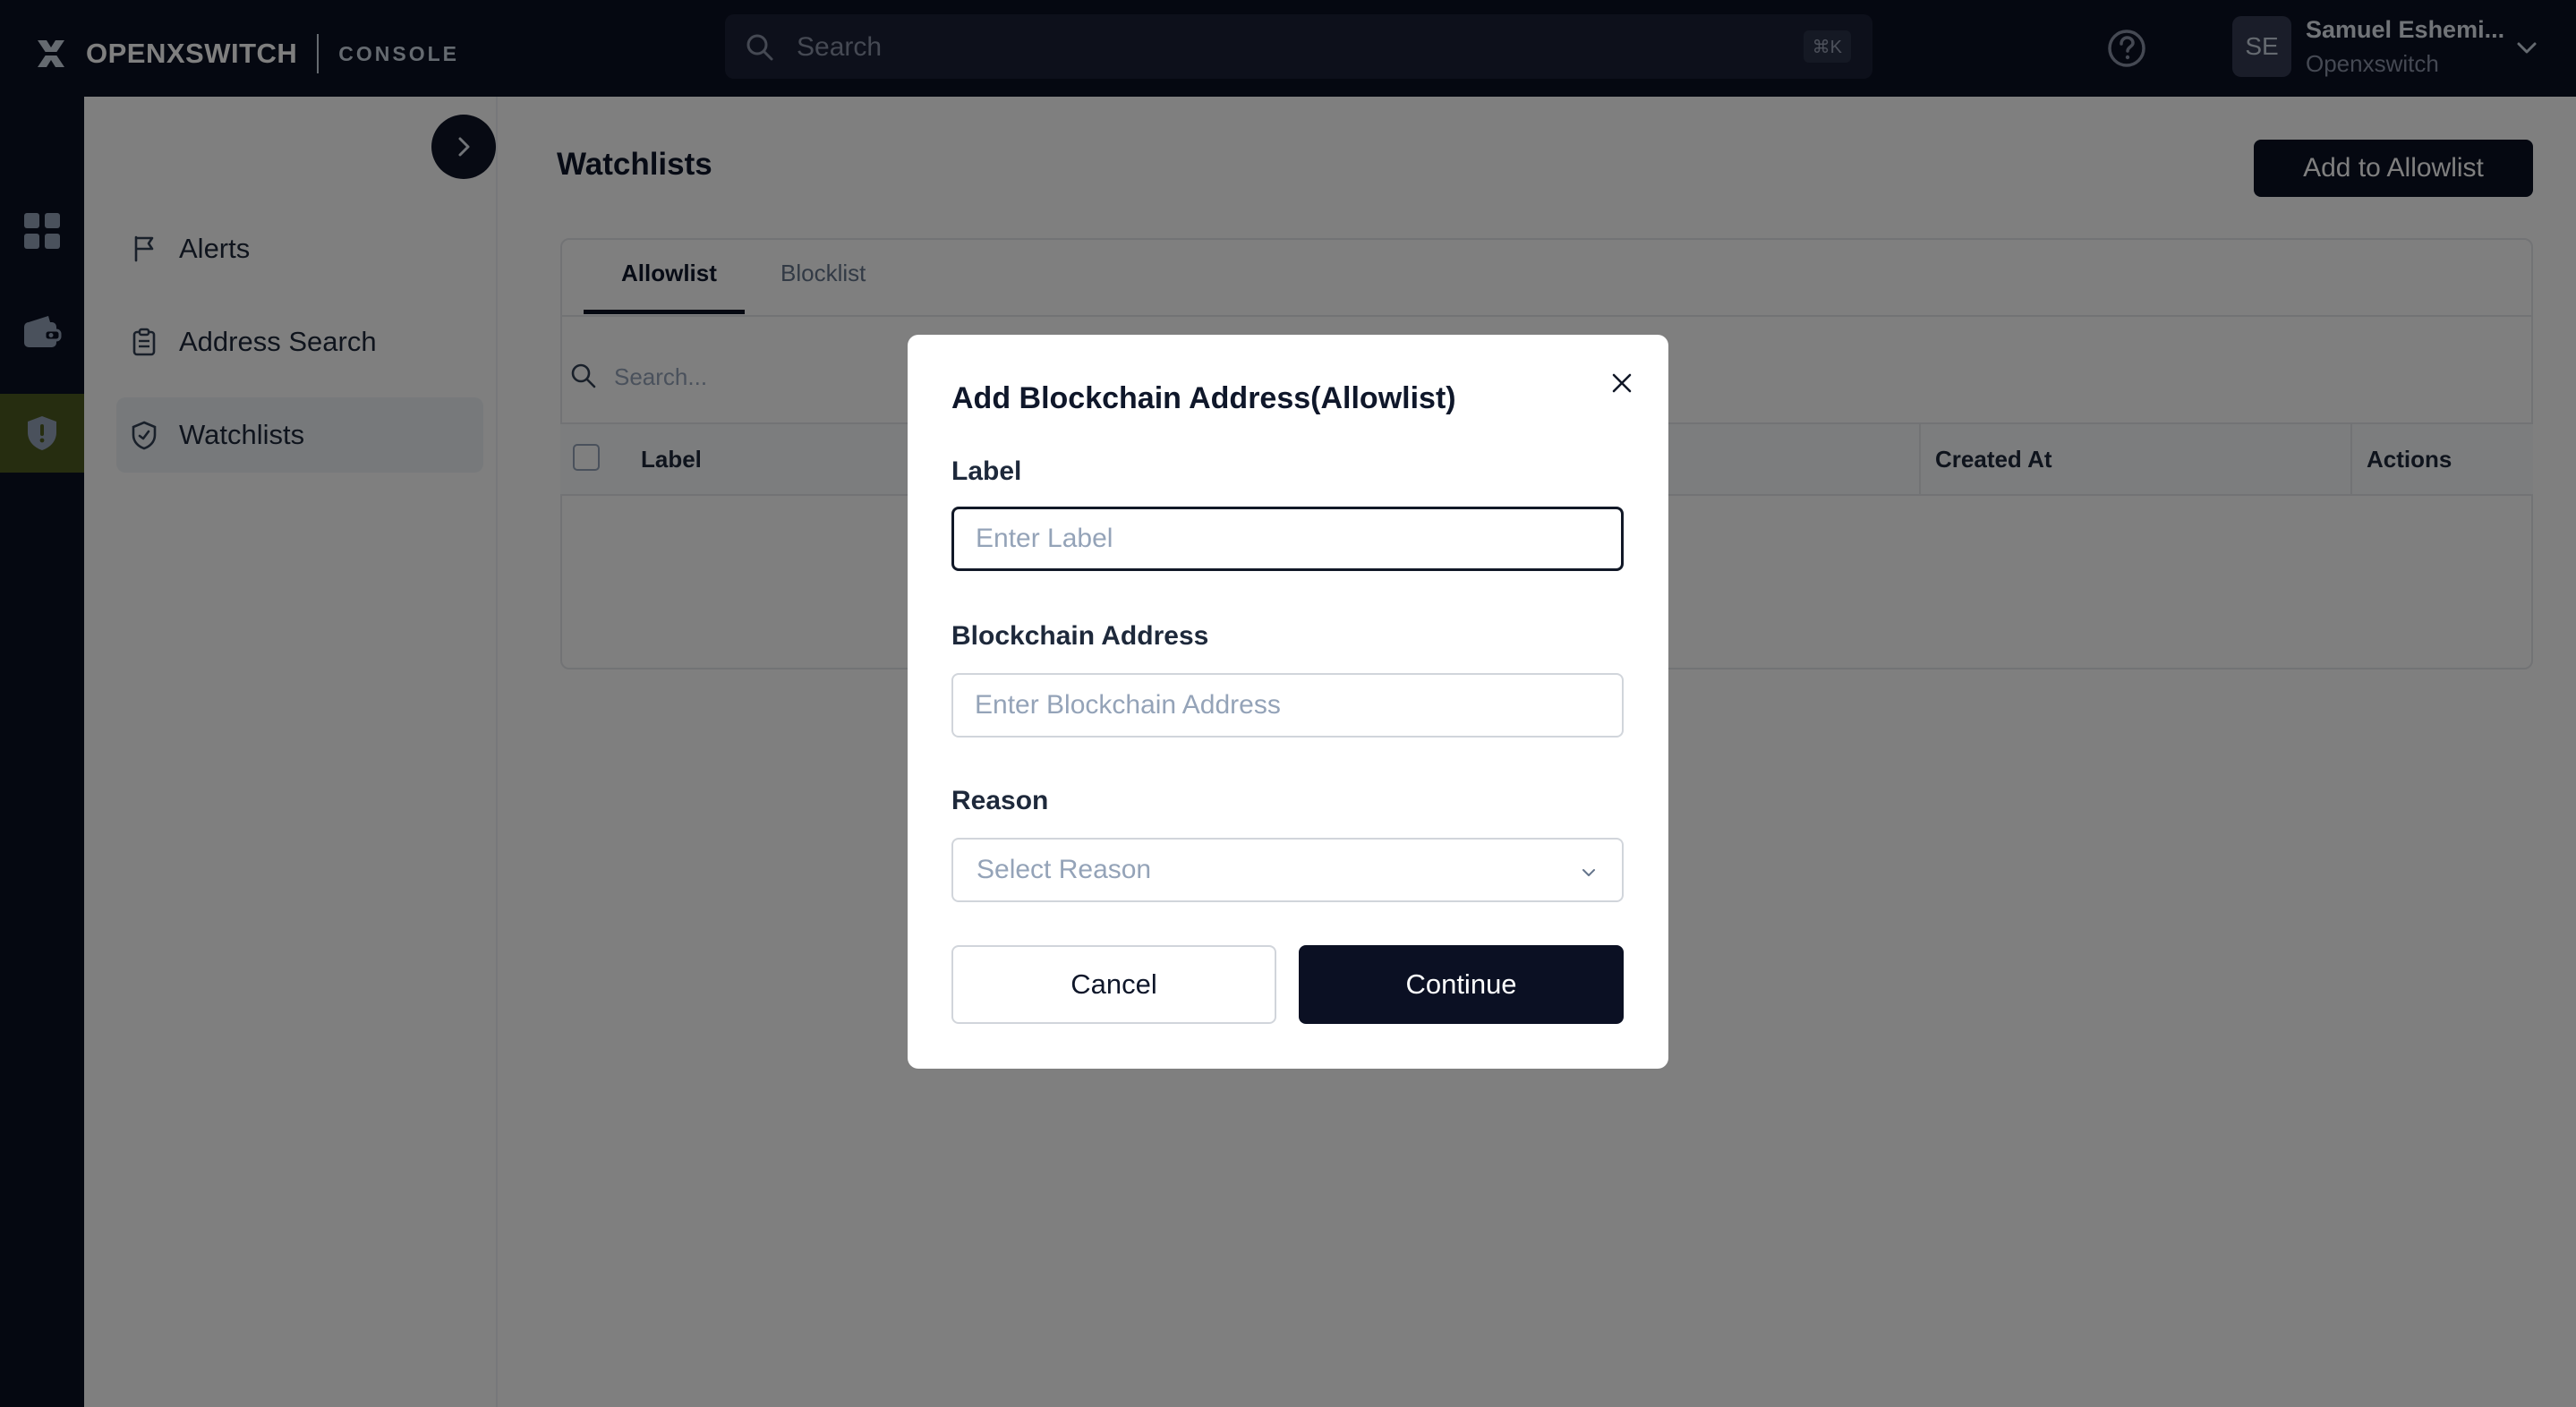 The width and height of the screenshot is (2576, 1407). I want to click on reason-select: Select Reason, so click(1287, 870).